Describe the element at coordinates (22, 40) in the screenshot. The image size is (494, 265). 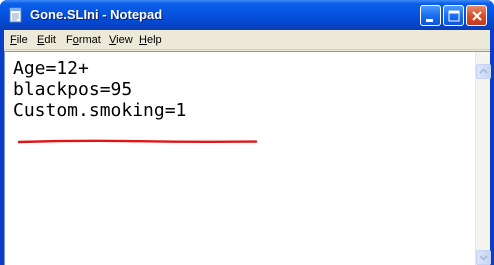
I see `menu-file-label: ile` at that location.